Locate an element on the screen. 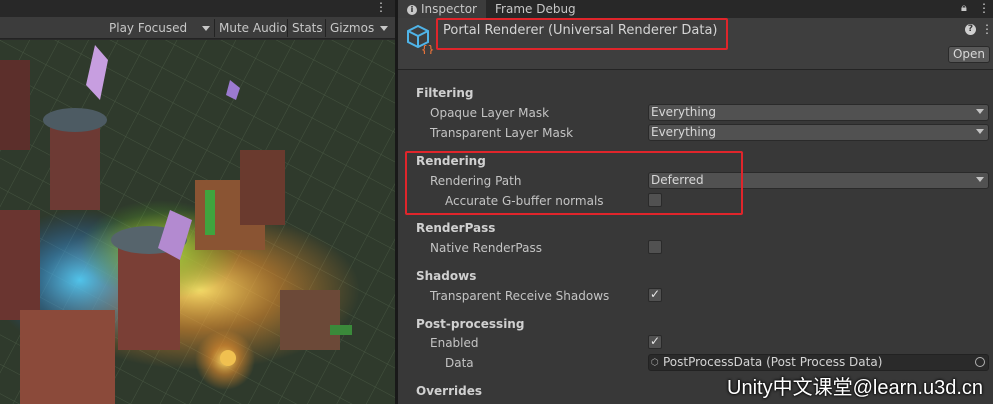 The image size is (993, 404). post-processing-enabled-checkbox: ✓ is located at coordinates (655, 341).